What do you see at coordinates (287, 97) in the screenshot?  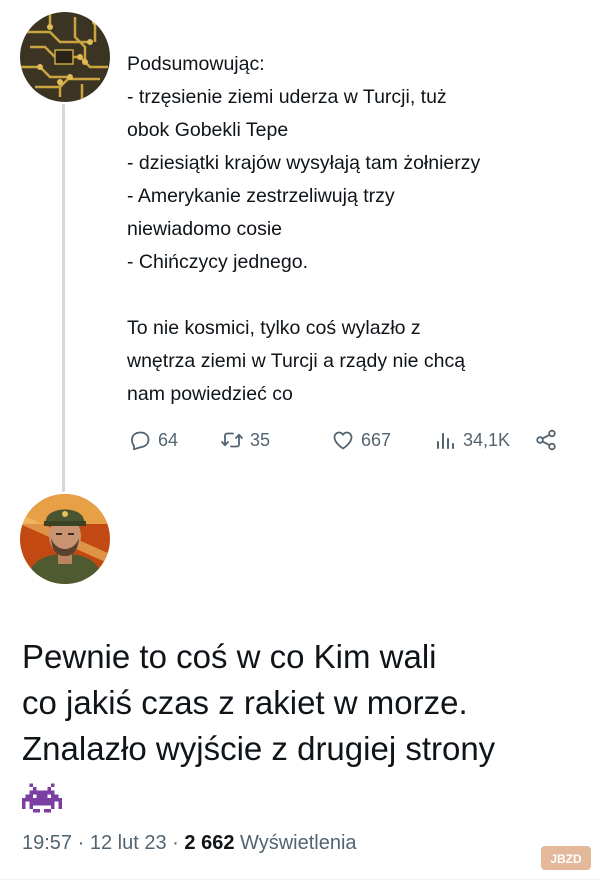 I see `tweet1-line: - trzęsienie ziemi uderza w Turcji, tuż` at bounding box center [287, 97].